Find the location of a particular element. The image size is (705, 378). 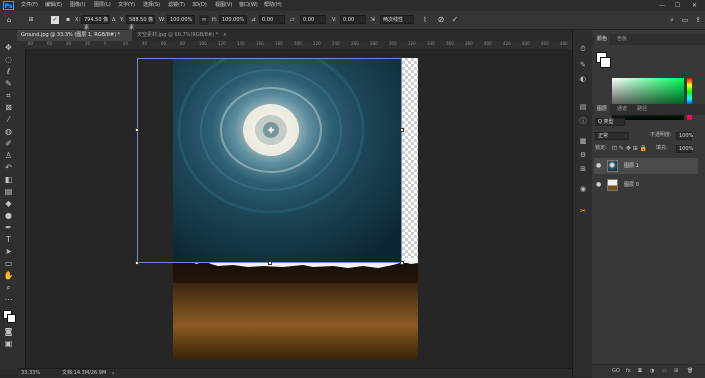

link-layers-icon: GO is located at coordinates (616, 371).